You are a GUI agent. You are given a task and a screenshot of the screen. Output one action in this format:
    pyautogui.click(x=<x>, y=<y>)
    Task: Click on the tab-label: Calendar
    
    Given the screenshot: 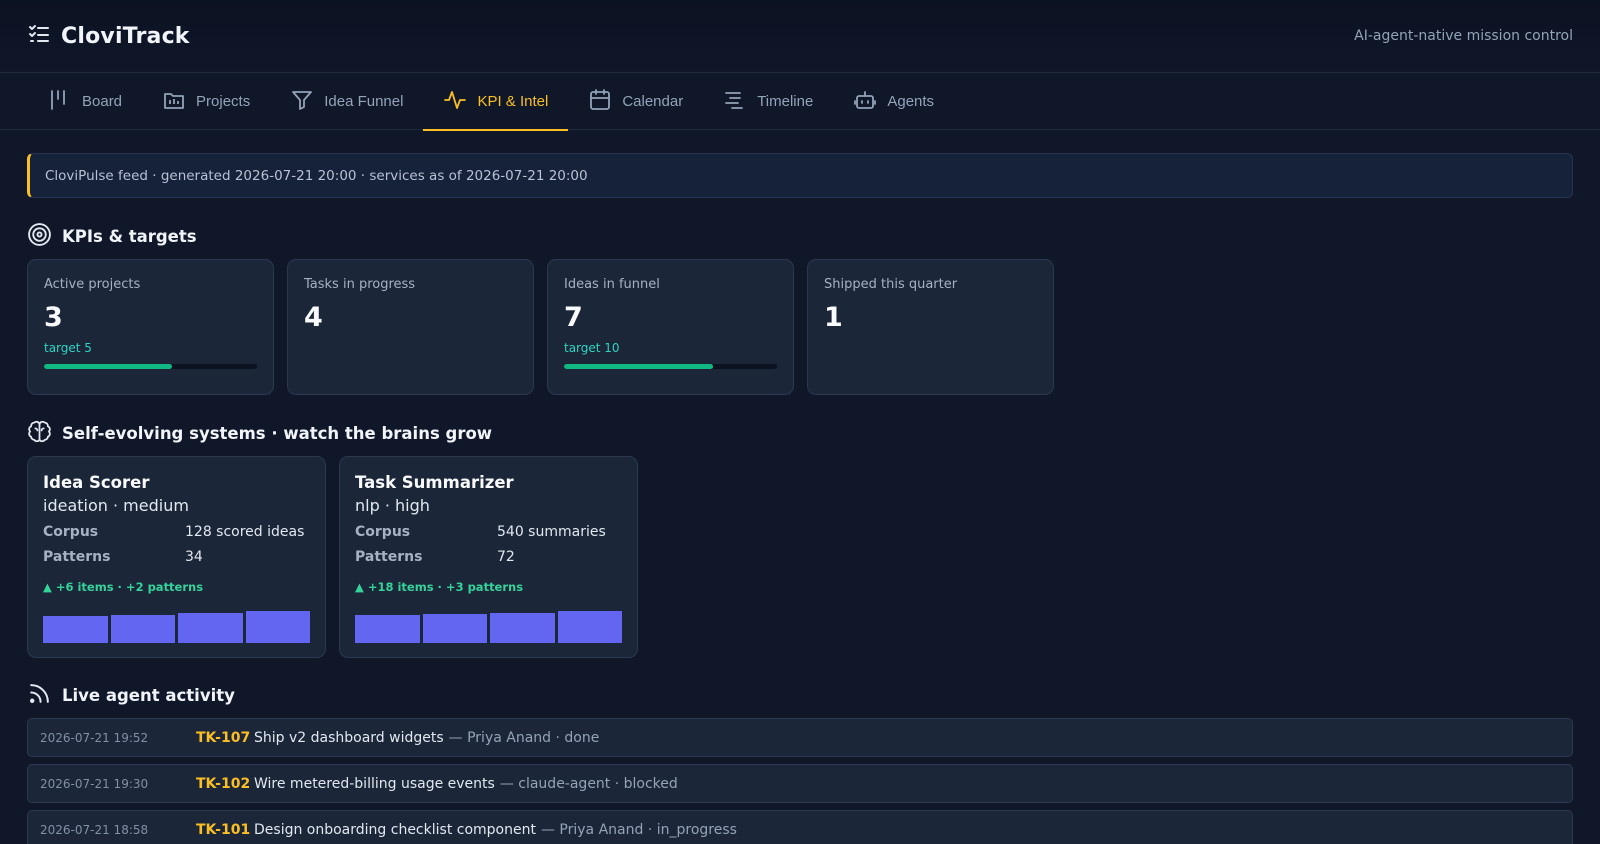 What is the action you would take?
    pyautogui.click(x=653, y=101)
    